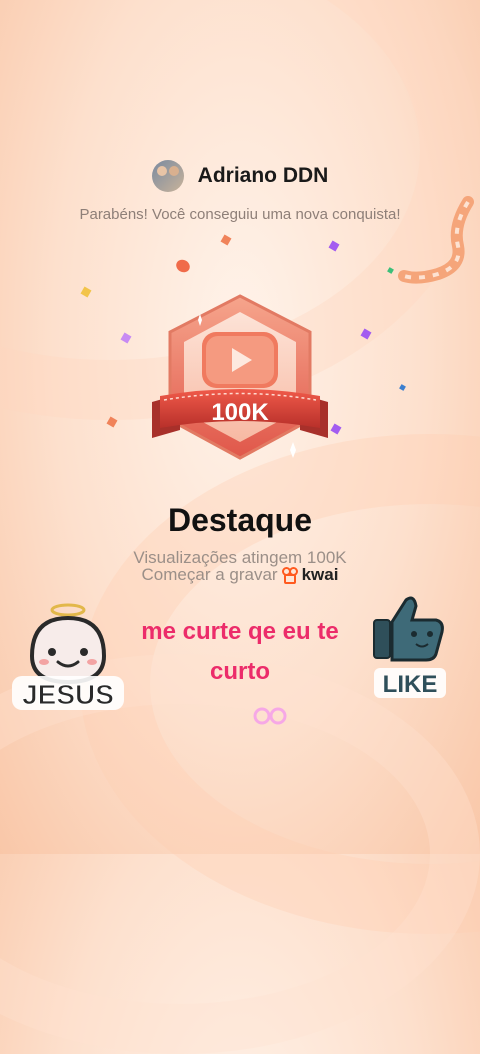 This screenshot has width=480, height=1054. I want to click on like-sticker: LIKE, so click(410, 648).